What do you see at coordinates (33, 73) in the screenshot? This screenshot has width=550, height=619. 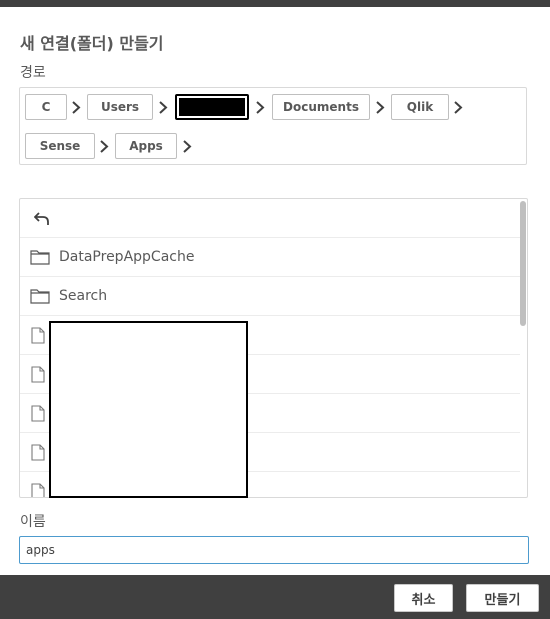 I see `path-label: 경로` at bounding box center [33, 73].